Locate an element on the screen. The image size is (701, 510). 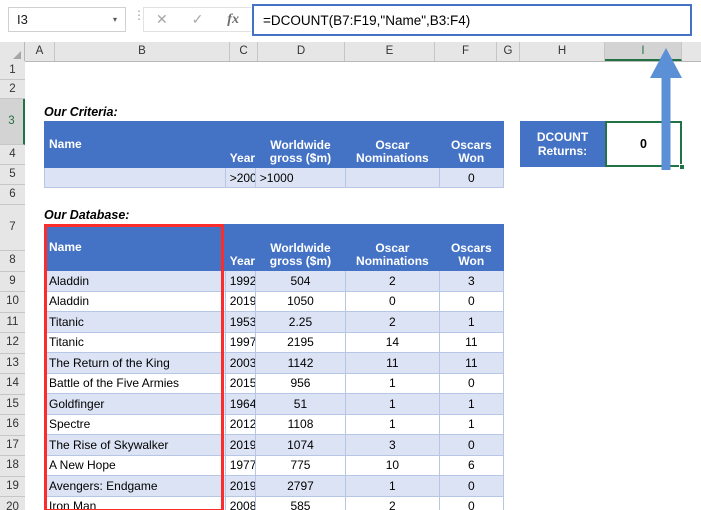
database-cell-gross: 51 is located at coordinates (300, 404).